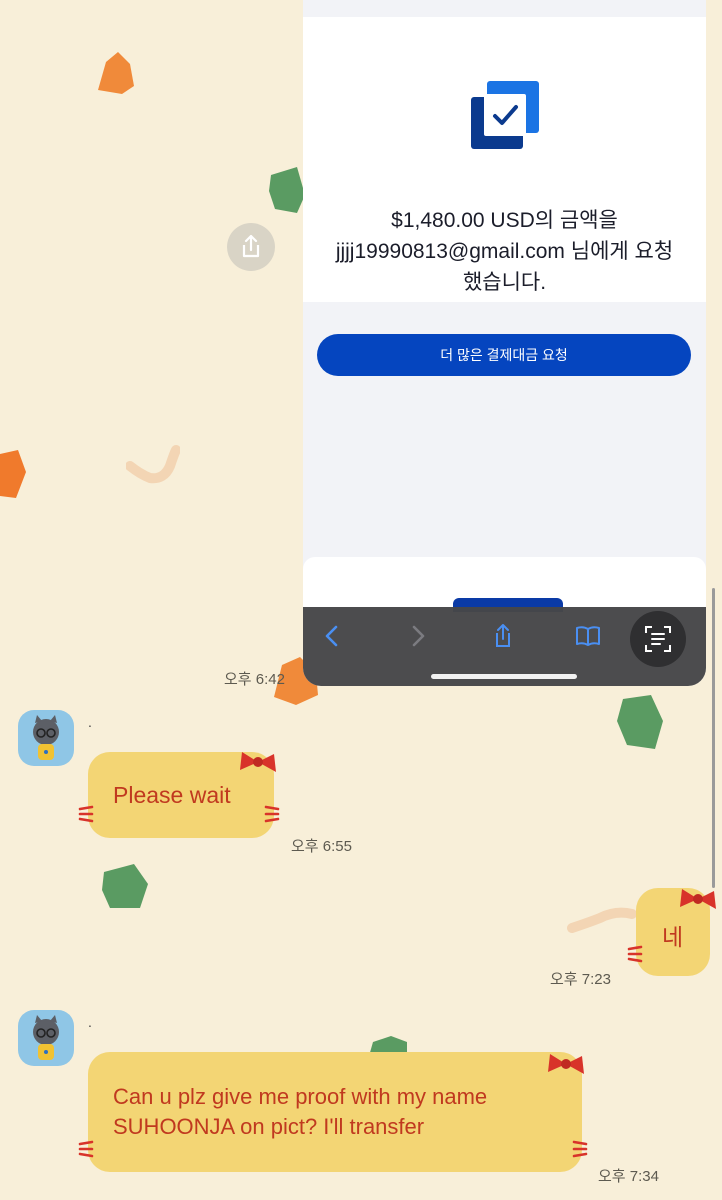  What do you see at coordinates (588, 636) in the screenshot?
I see `bookmarks-icon` at bounding box center [588, 636].